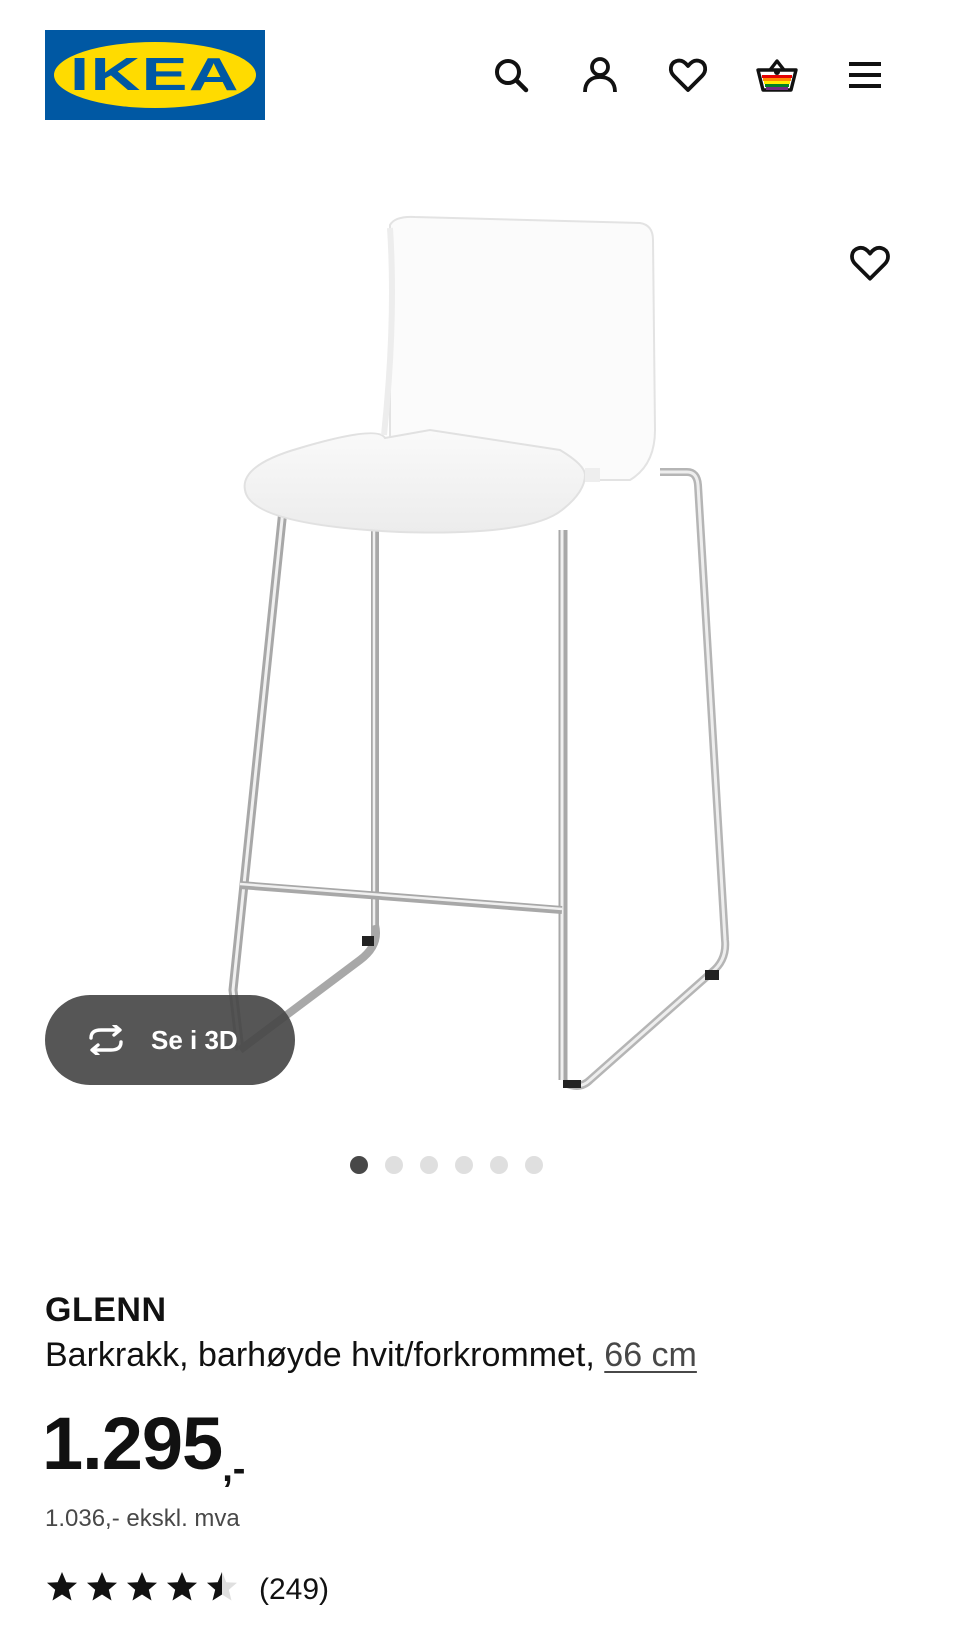 The width and height of the screenshot is (960, 1650). What do you see at coordinates (650, 1355) in the screenshot?
I see `size-link: 66 cm` at bounding box center [650, 1355].